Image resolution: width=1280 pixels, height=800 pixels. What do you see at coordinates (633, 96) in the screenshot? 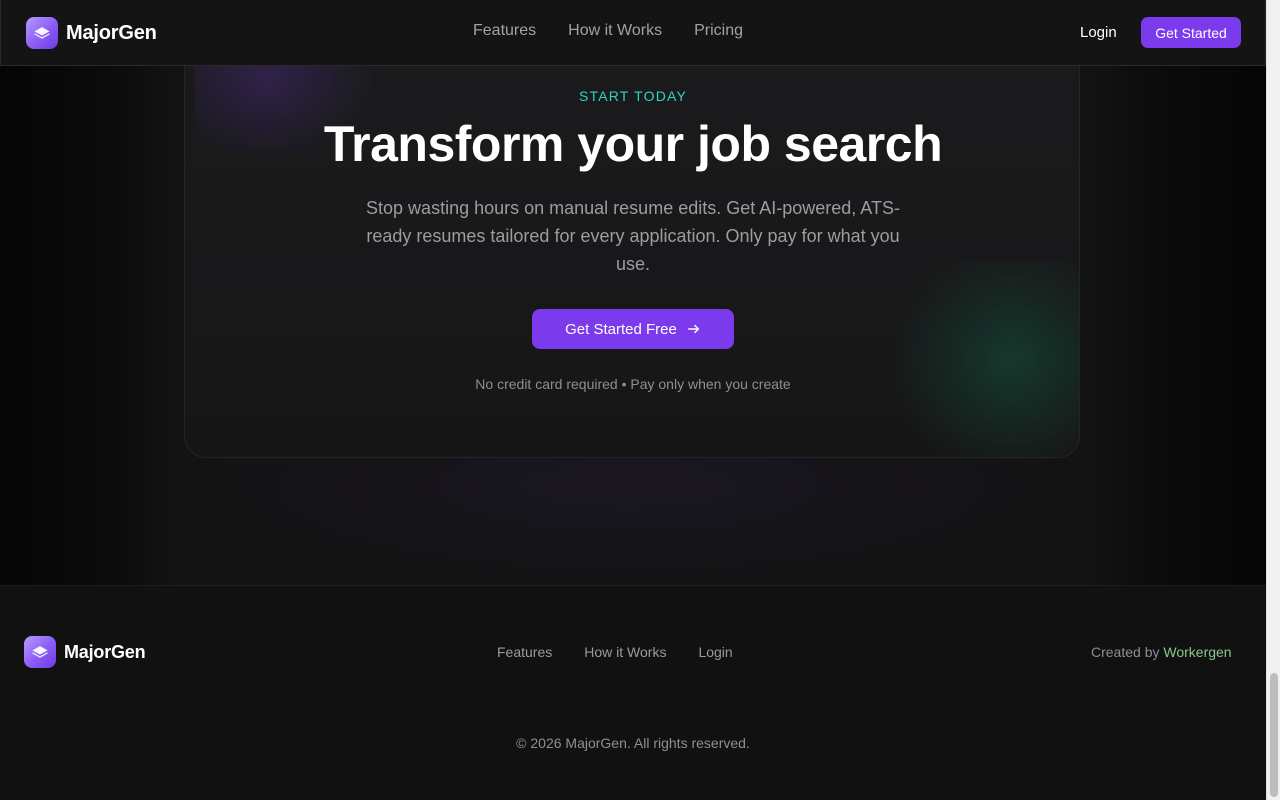
I see `cta-eyebrow: START TODAY` at bounding box center [633, 96].